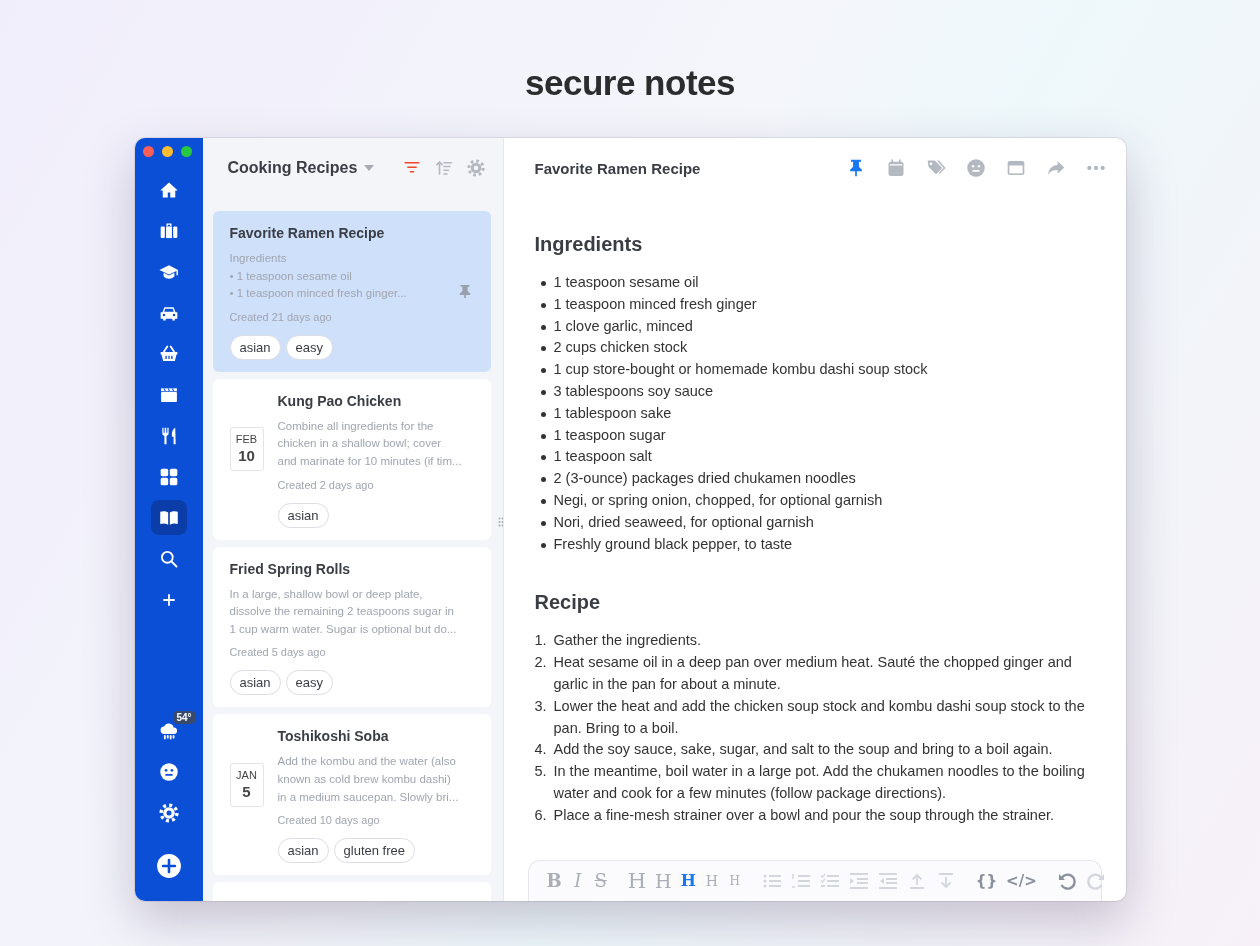 The height and width of the screenshot is (946, 1260). Describe the element at coordinates (541, 663) in the screenshot. I see `list-number: 2.` at that location.